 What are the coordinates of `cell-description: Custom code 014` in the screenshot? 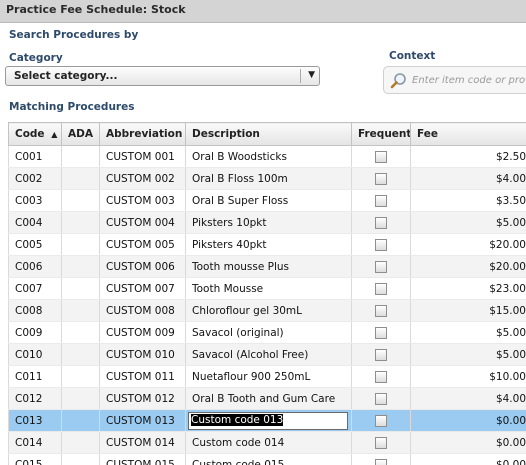 It's located at (268, 442).